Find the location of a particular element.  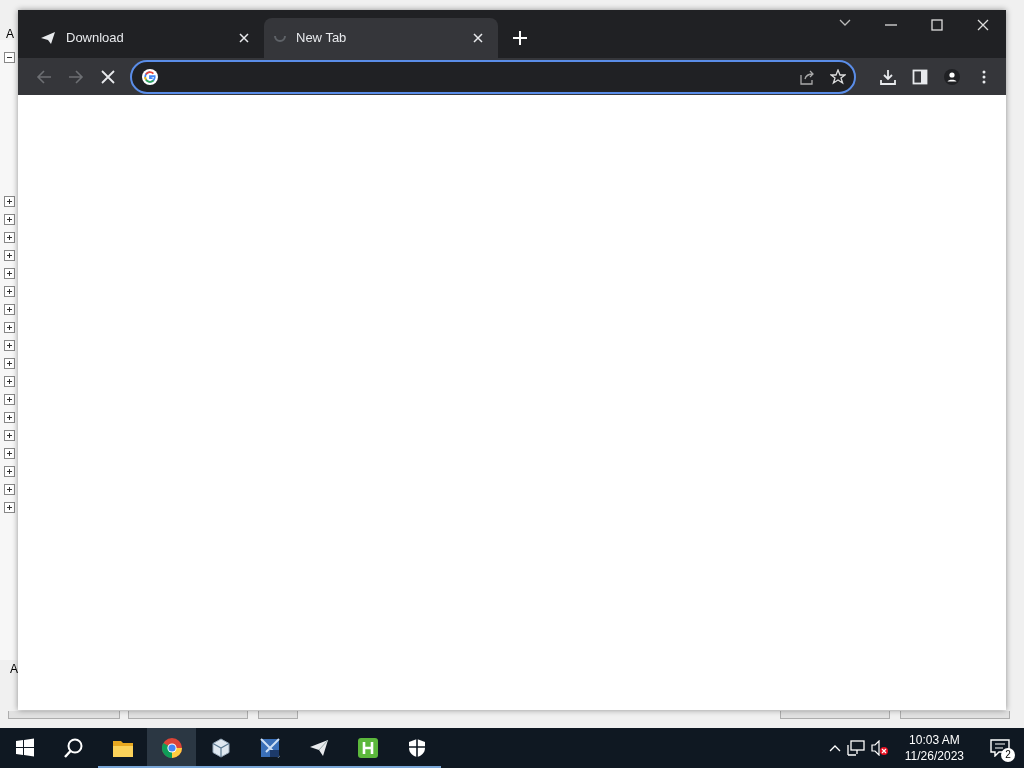

google-icon is located at coordinates (150, 76).